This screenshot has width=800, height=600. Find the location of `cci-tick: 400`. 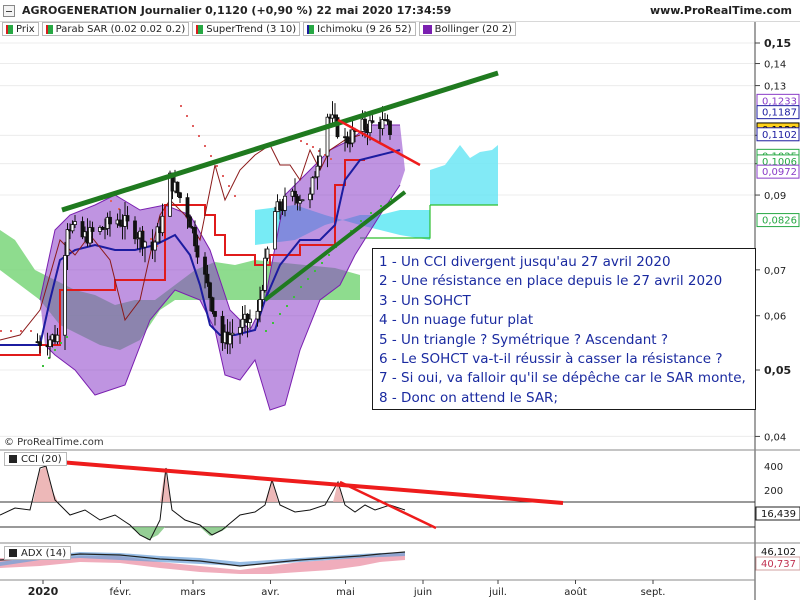

cci-tick: 400 is located at coordinates (773, 467).